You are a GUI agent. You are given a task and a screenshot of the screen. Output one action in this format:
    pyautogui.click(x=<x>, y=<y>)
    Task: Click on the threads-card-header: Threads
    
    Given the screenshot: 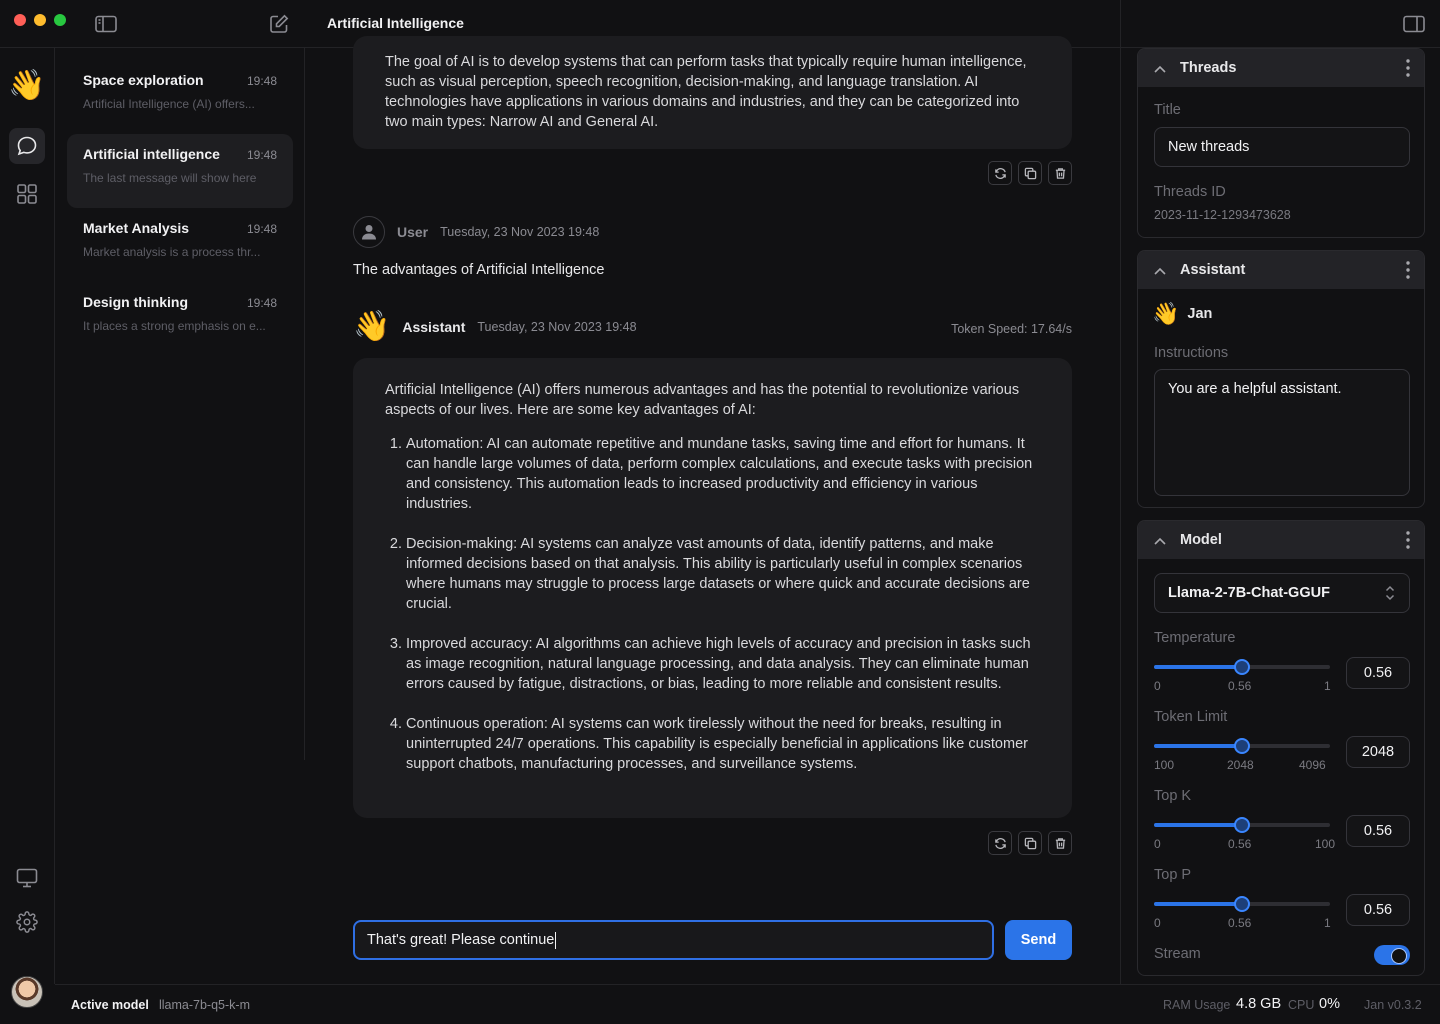 What is the action you would take?
    pyautogui.click(x=1281, y=68)
    